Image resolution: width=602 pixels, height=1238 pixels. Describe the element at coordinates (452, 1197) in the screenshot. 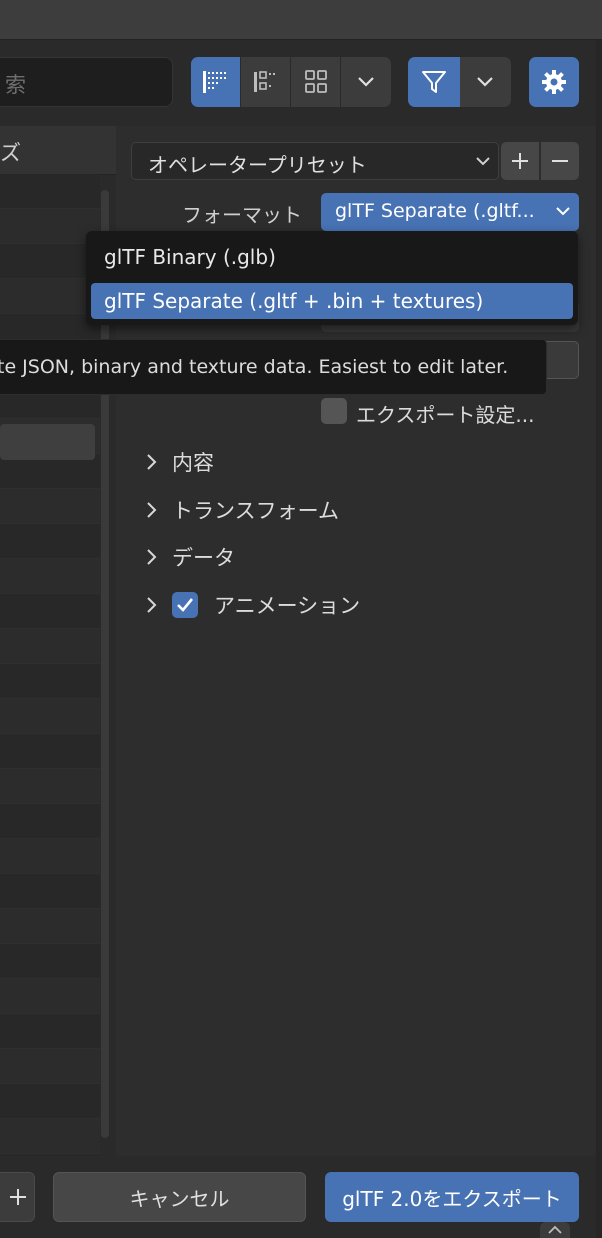

I see `export-button: glTF 2.0をエクスポート` at that location.